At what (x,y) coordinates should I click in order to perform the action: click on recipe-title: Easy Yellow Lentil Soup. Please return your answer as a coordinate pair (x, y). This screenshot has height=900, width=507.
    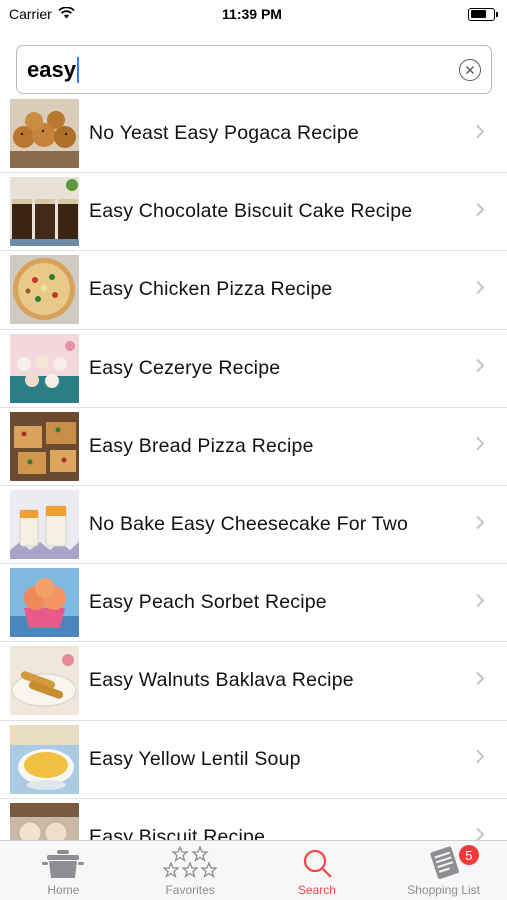
    Looking at the image, I should click on (195, 758).